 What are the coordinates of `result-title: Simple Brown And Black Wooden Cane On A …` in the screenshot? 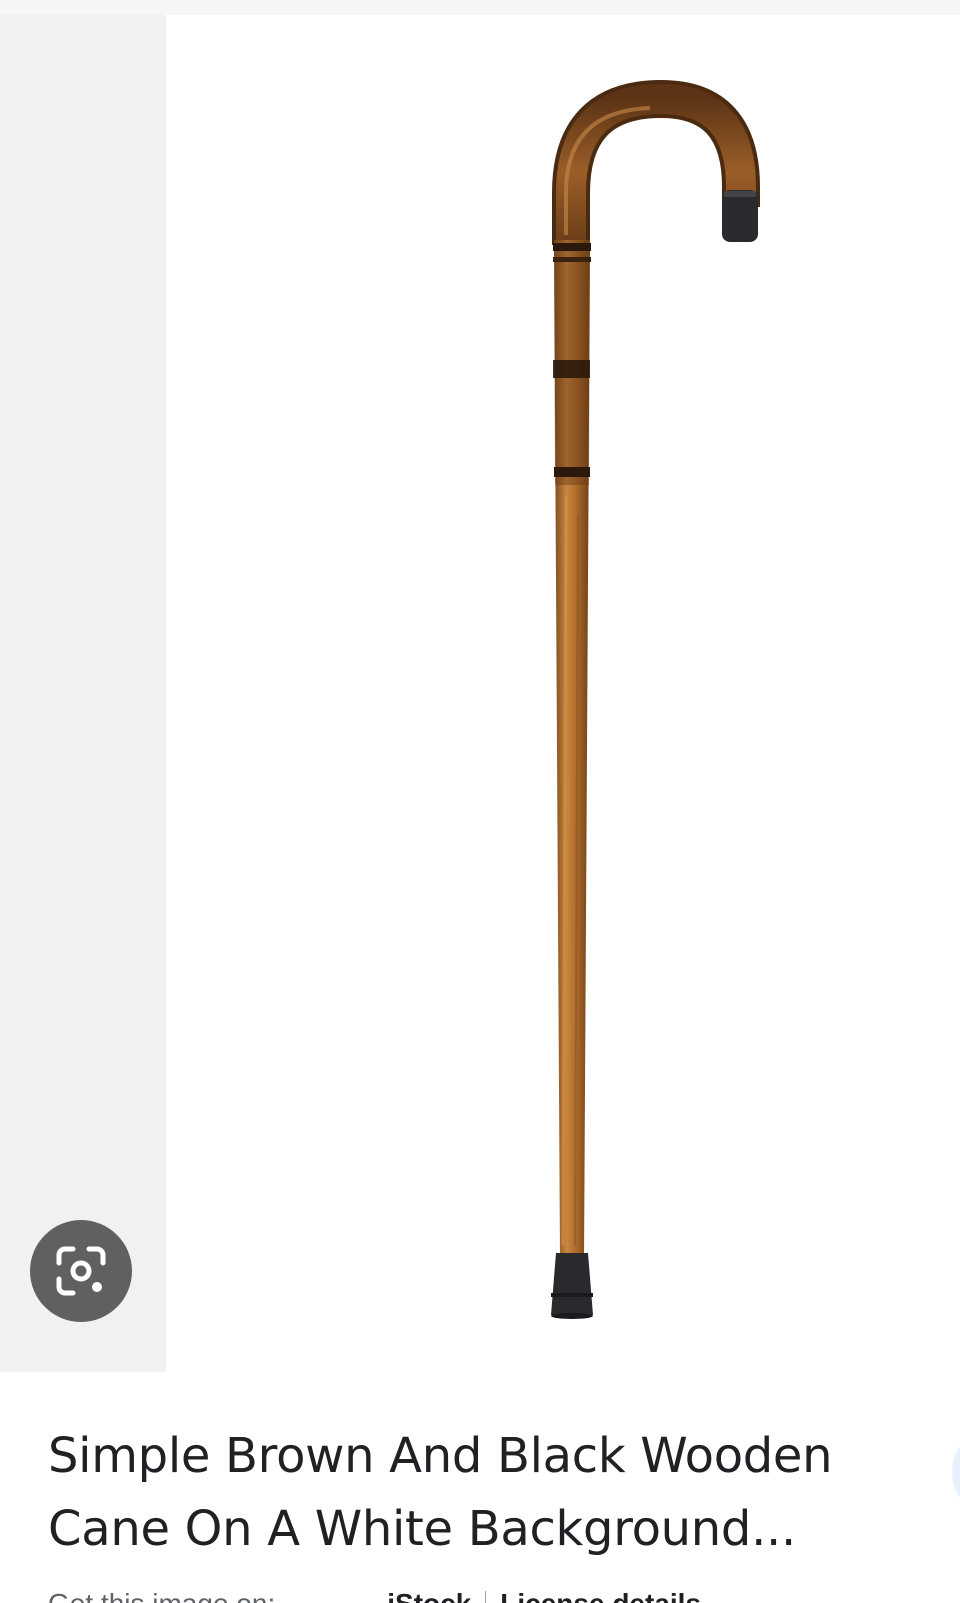 It's located at (478, 1493).